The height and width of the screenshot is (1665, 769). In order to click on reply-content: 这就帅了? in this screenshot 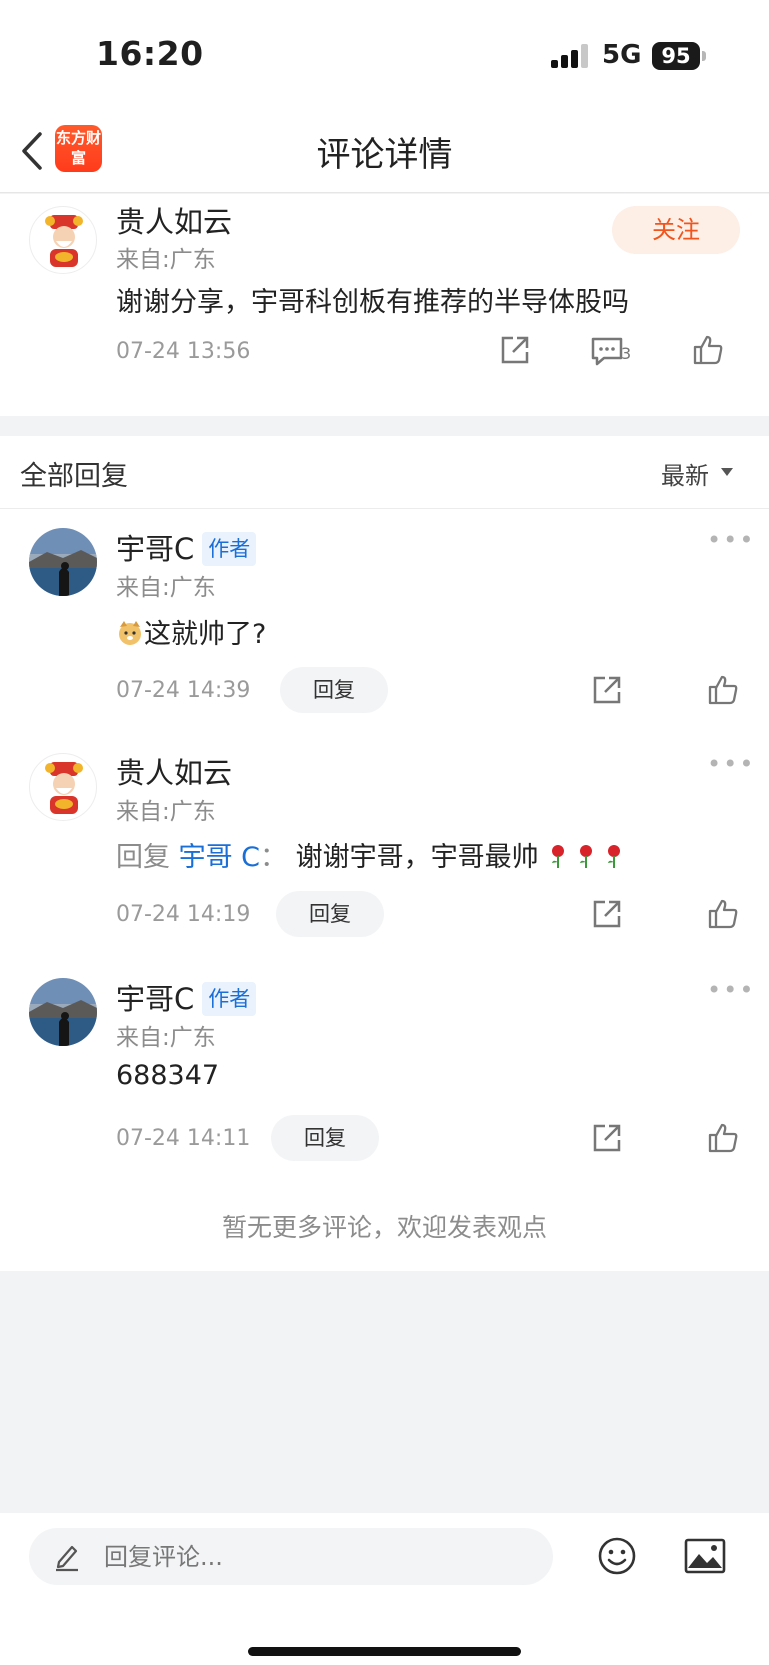, I will do `click(191, 631)`.